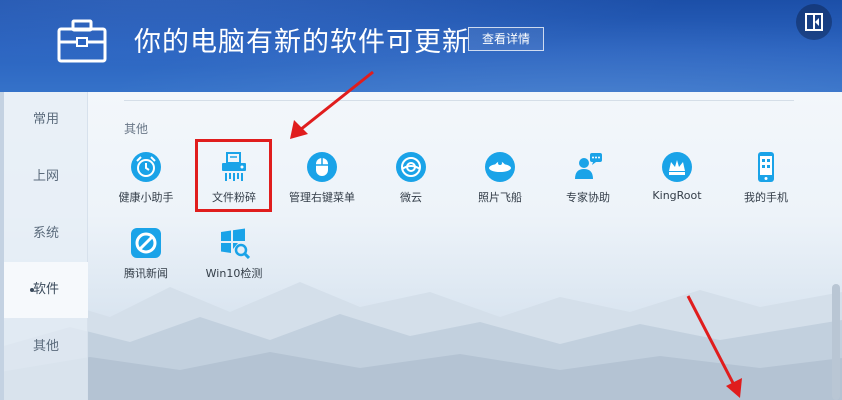 This screenshot has width=842, height=400. Describe the element at coordinates (500, 197) in the screenshot. I see `tool-label: 照片飞船` at that location.